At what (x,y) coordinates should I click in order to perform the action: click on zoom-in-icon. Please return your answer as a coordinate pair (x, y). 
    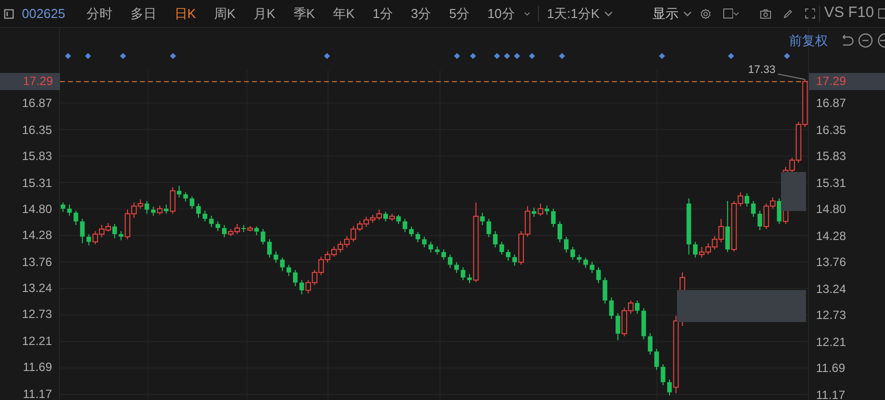
    Looking at the image, I should click on (881, 40).